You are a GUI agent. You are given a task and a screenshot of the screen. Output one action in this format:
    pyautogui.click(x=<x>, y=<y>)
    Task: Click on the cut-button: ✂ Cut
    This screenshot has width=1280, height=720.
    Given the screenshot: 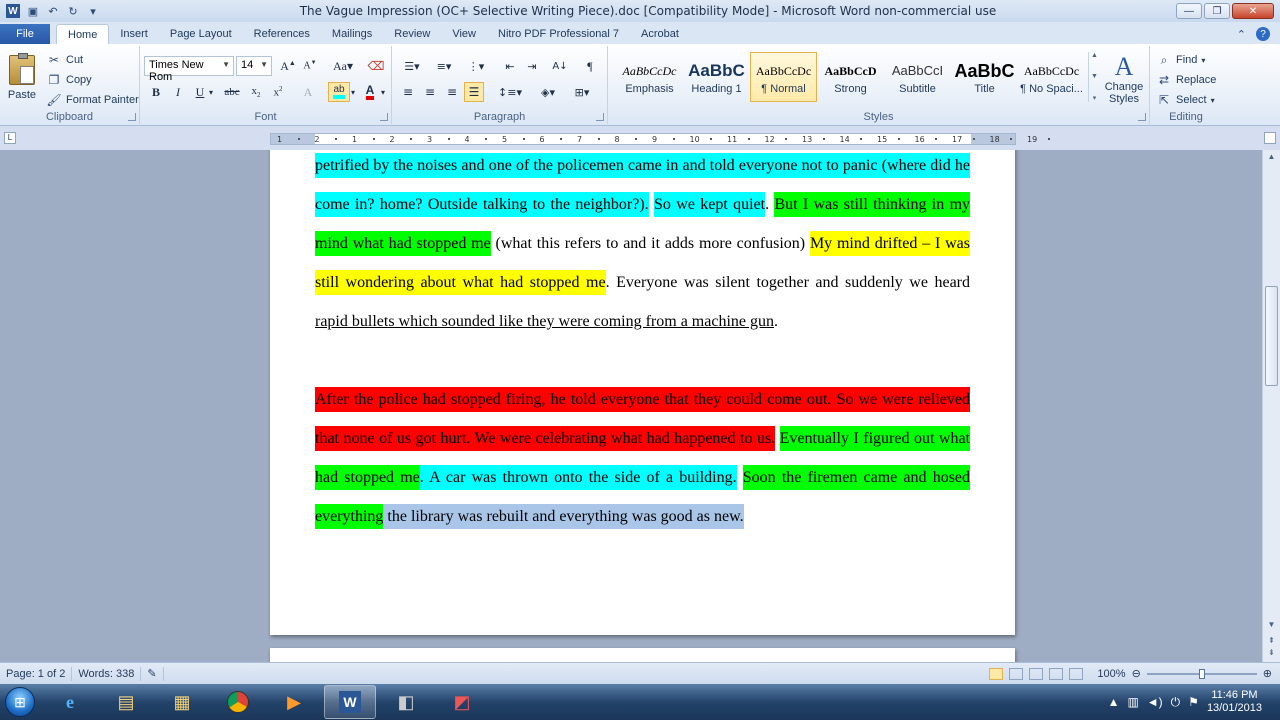 What is the action you would take?
    pyautogui.click(x=64, y=60)
    